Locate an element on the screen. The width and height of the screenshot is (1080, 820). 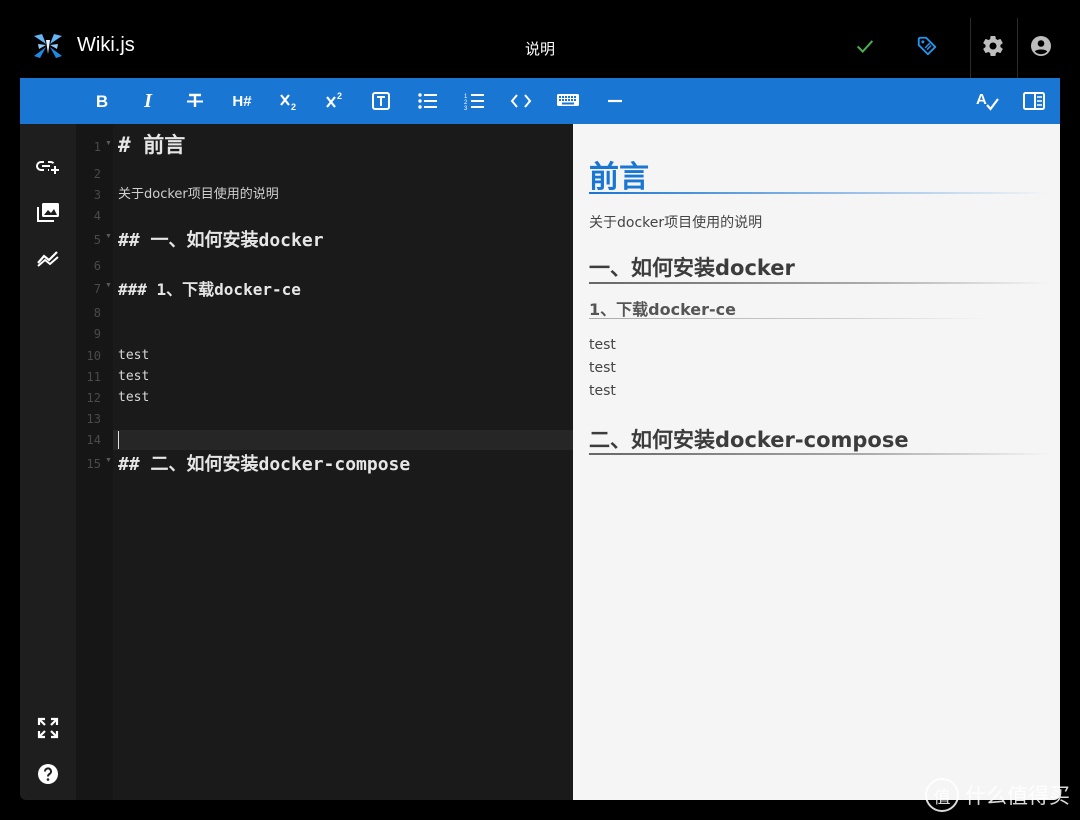
formatting-toolbar: B I H# 2 2 1 2 3 A is located at coordinates (540, 101).